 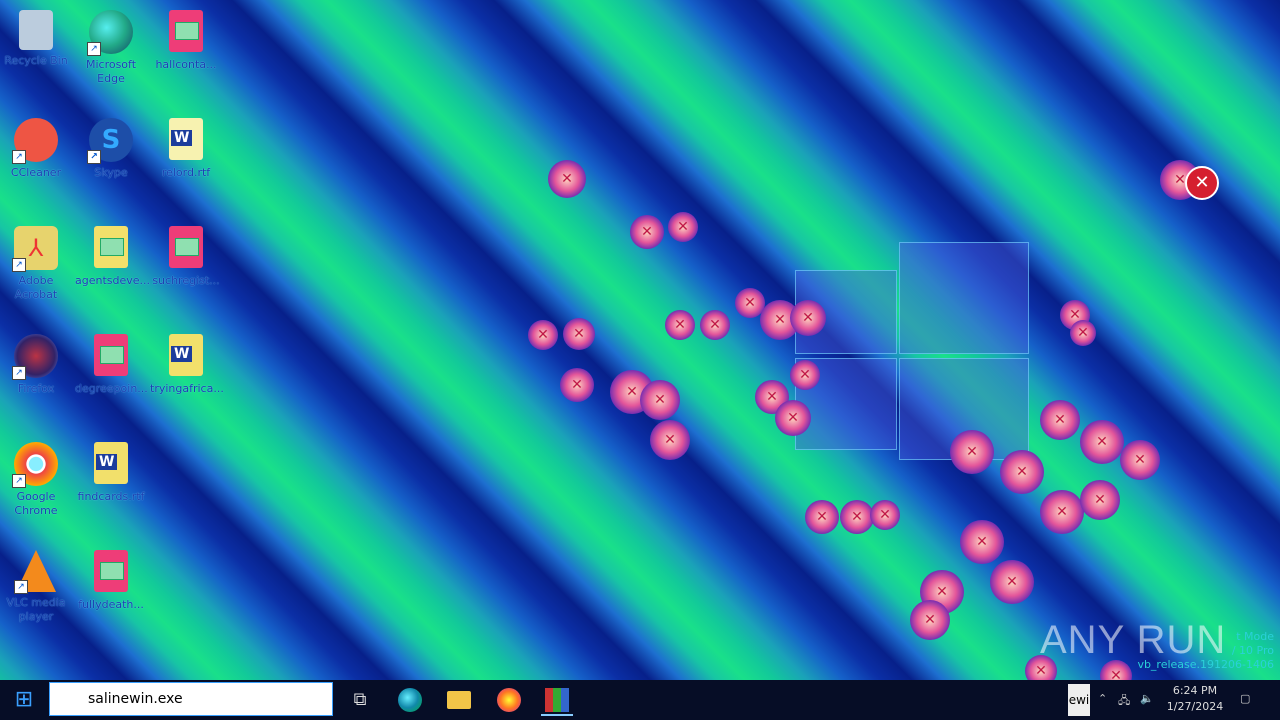 I want to click on file-explorer-icon, so click(x=459, y=700).